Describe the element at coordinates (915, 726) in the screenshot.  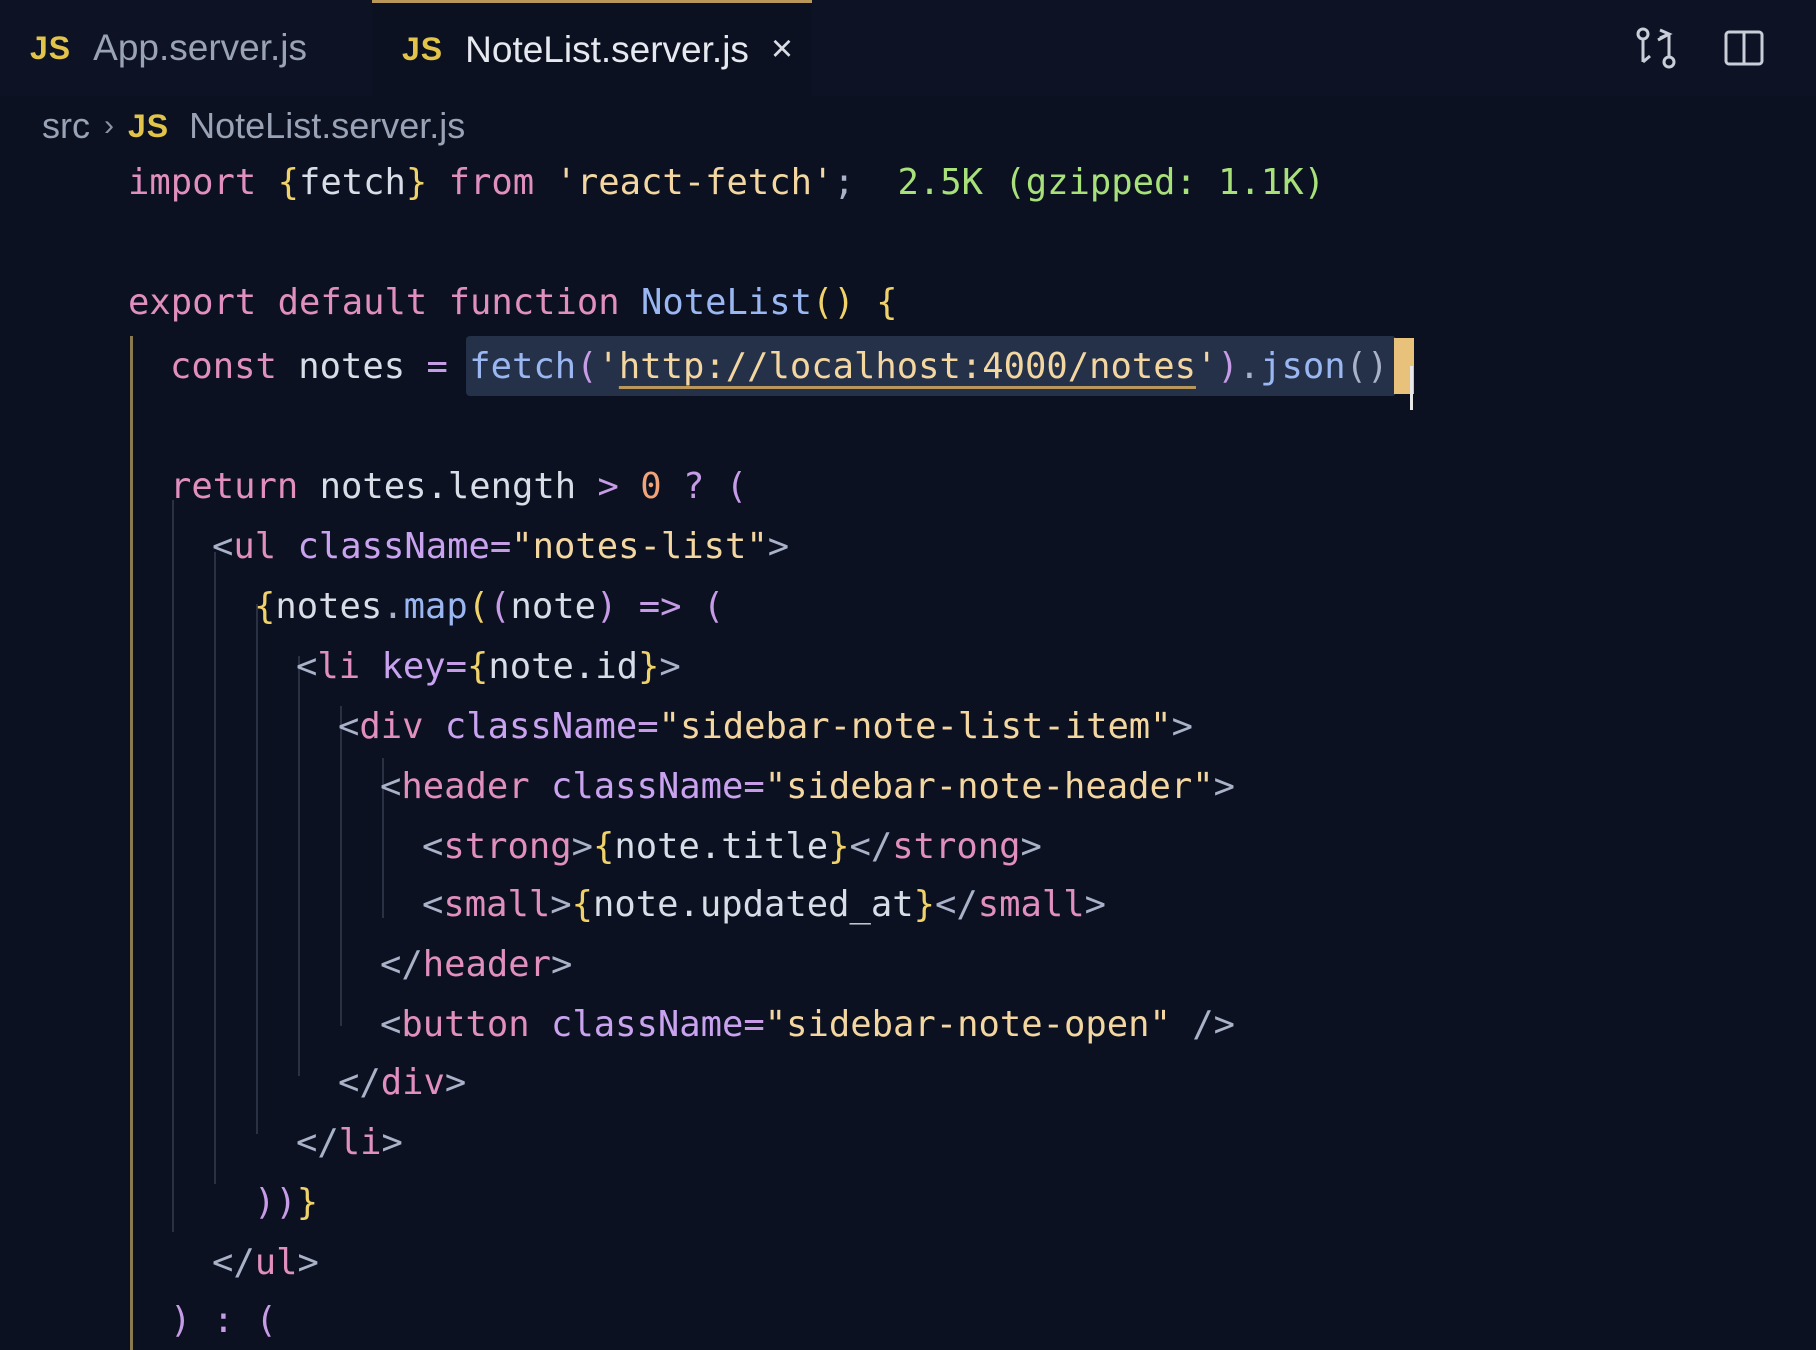
I see `token-string: "sidebar-note-list-item"` at that location.